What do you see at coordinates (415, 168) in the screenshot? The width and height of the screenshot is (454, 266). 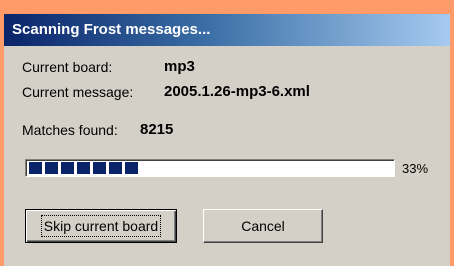 I see `progress-percent: 33%` at bounding box center [415, 168].